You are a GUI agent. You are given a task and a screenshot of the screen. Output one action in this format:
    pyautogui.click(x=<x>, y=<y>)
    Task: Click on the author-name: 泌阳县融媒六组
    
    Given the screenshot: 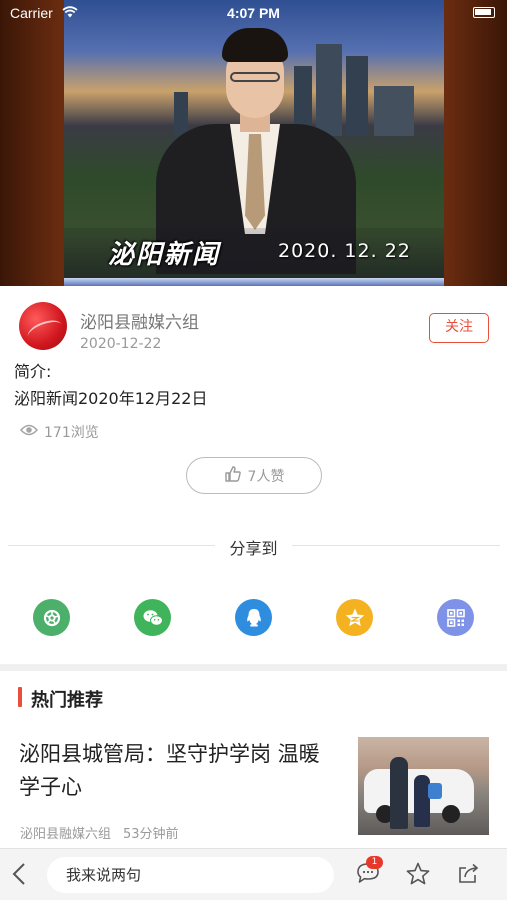 What is the action you would take?
    pyautogui.click(x=139, y=320)
    